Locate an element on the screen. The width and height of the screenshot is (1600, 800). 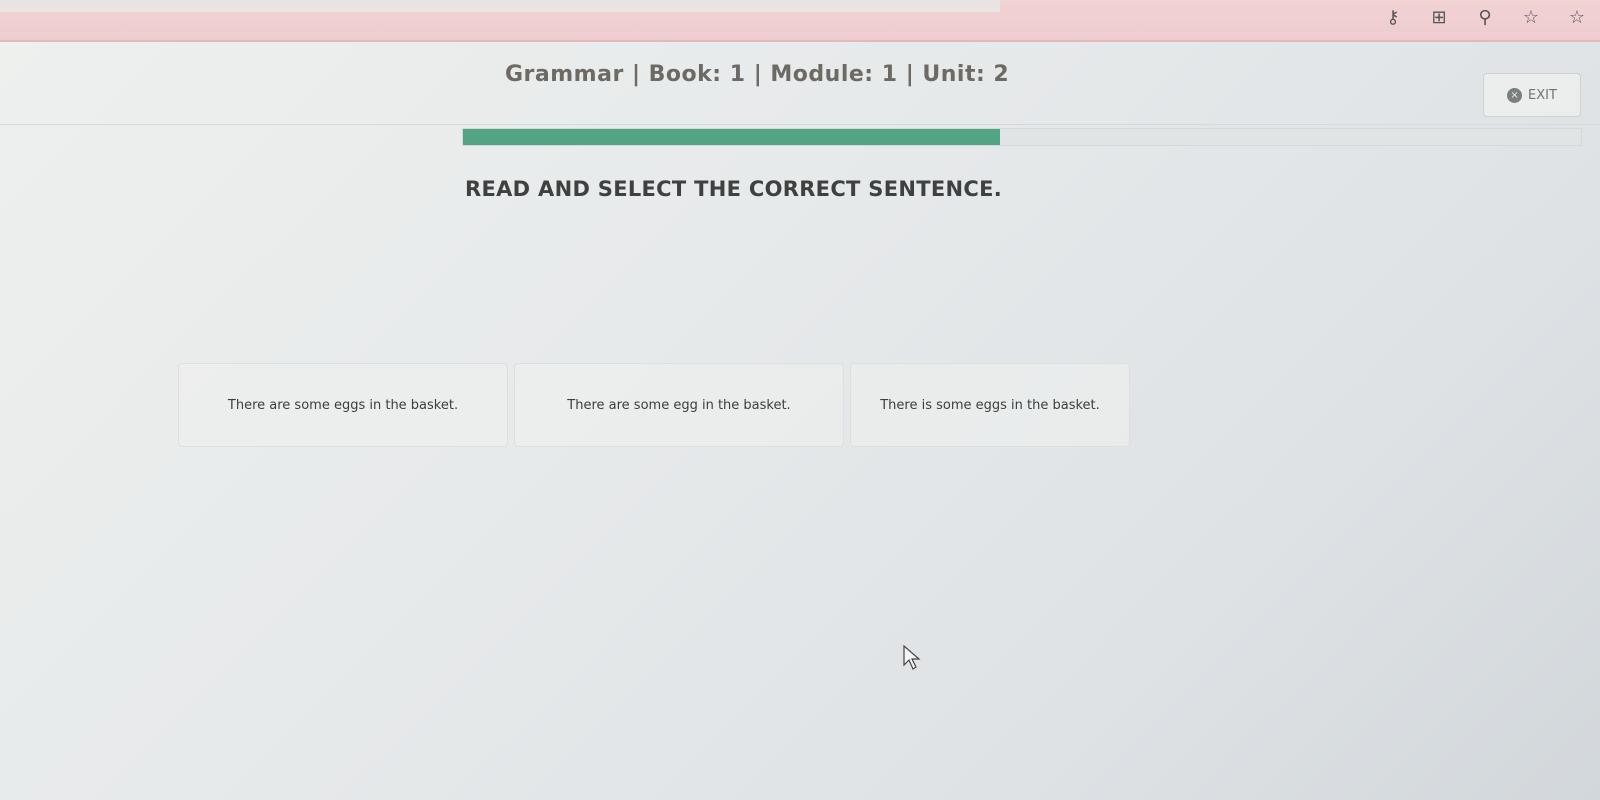
apps-icon: ⊞ is located at coordinates (1439, 17).